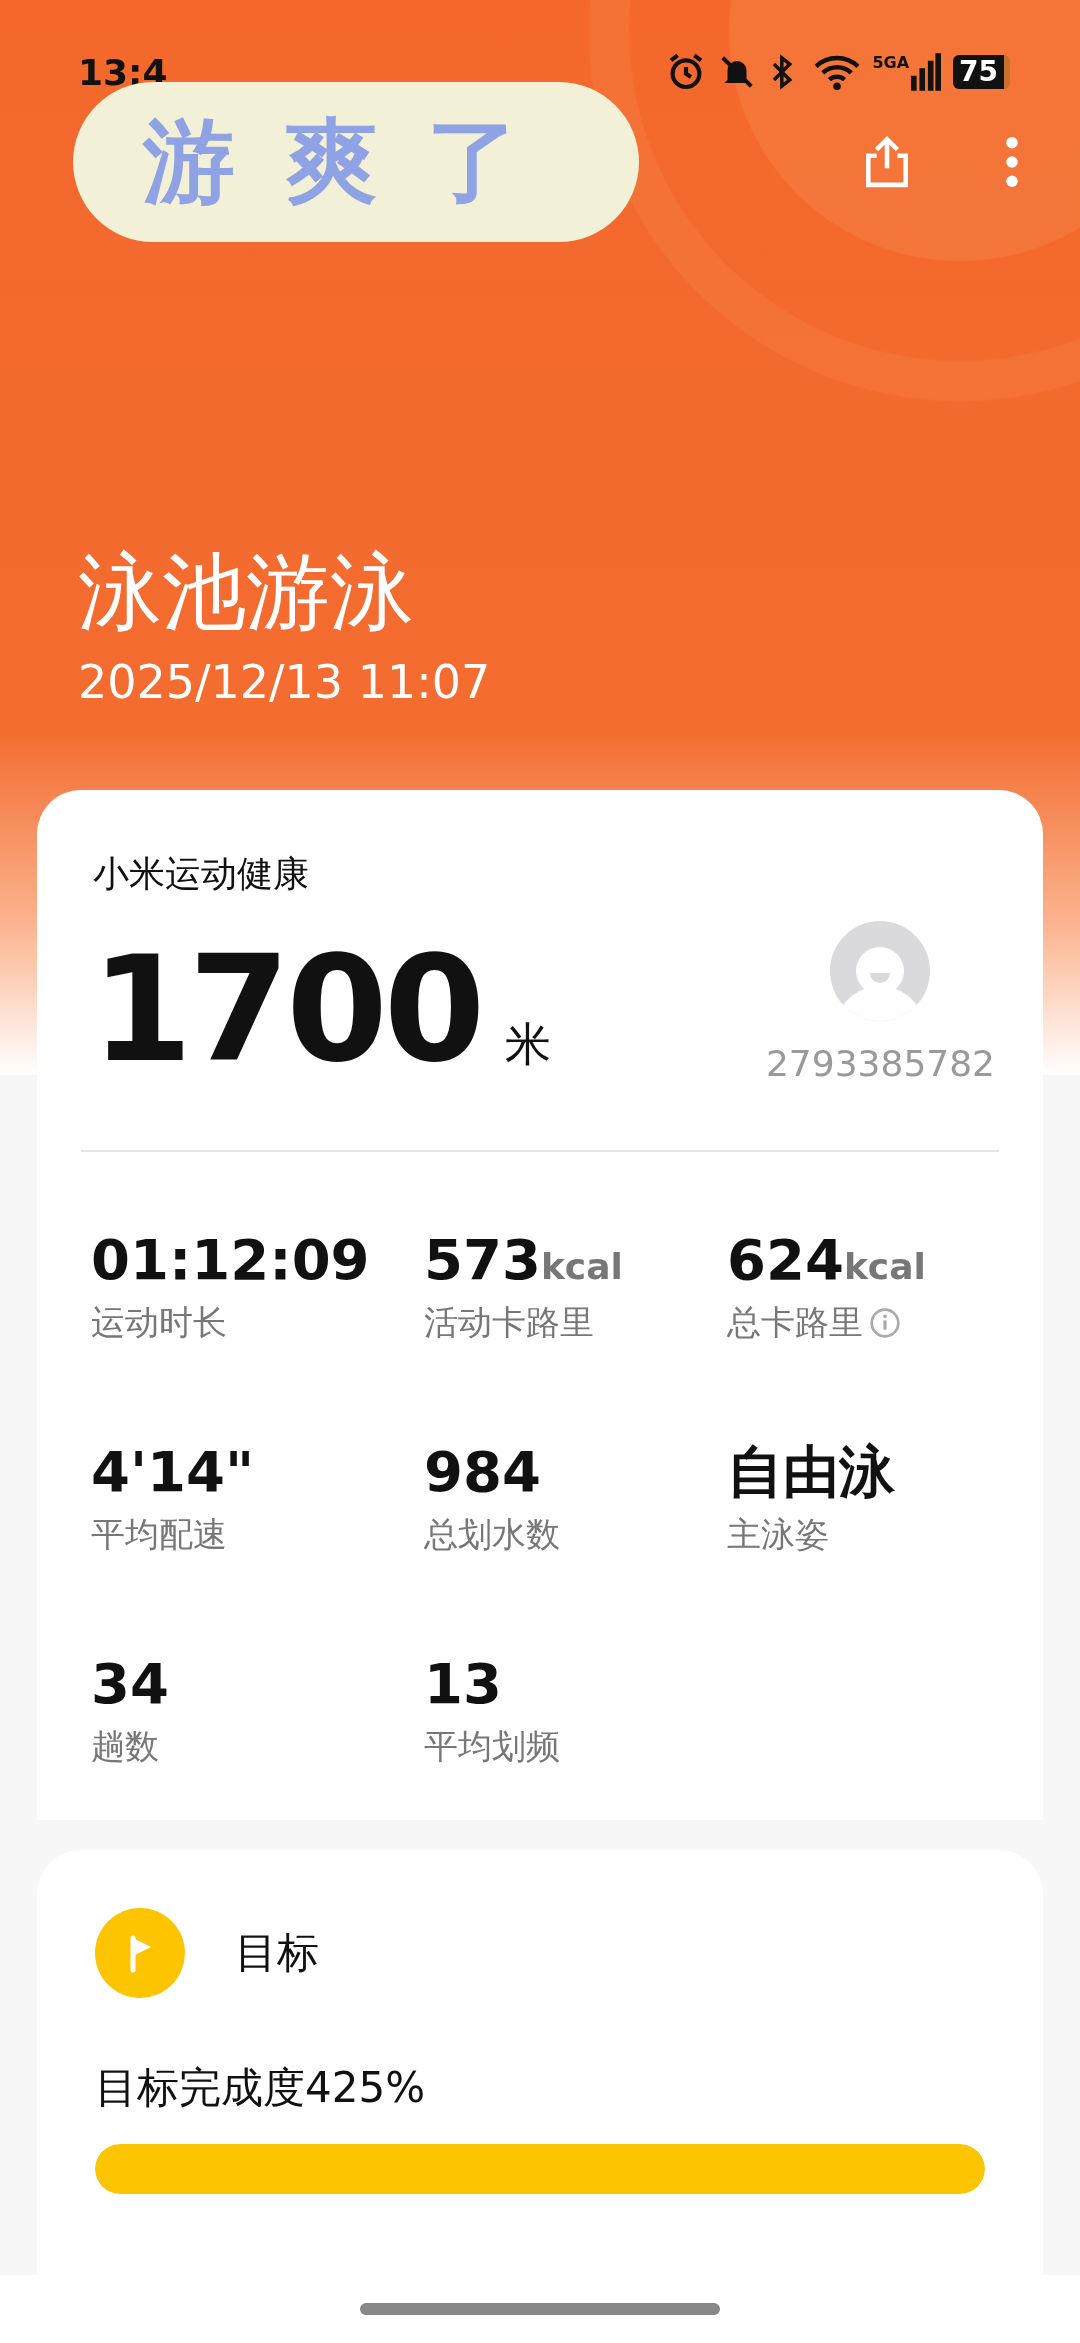 The height and width of the screenshot is (2343, 1080). I want to click on more-icon, so click(1012, 162).